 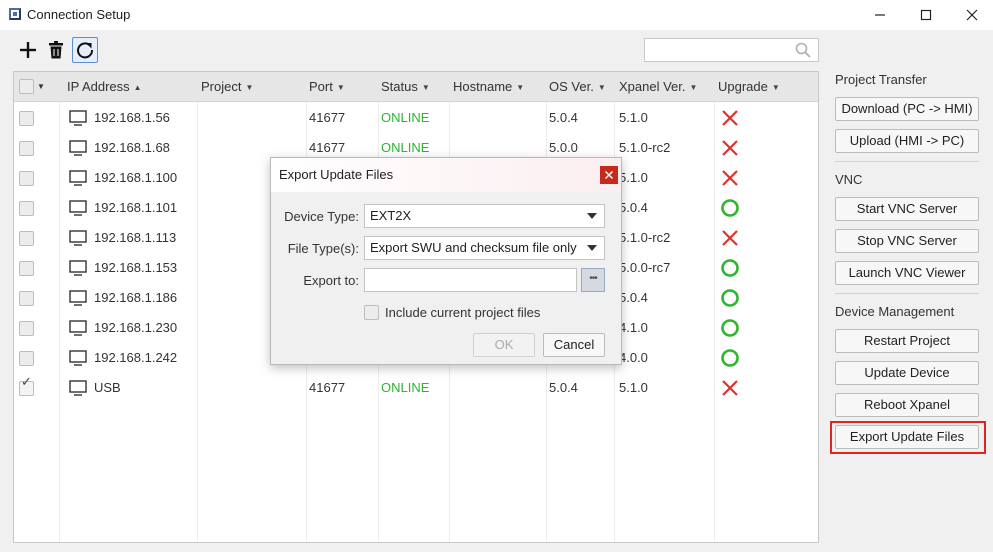 I want to click on file-types-label: File Type(s):, so click(x=323, y=248).